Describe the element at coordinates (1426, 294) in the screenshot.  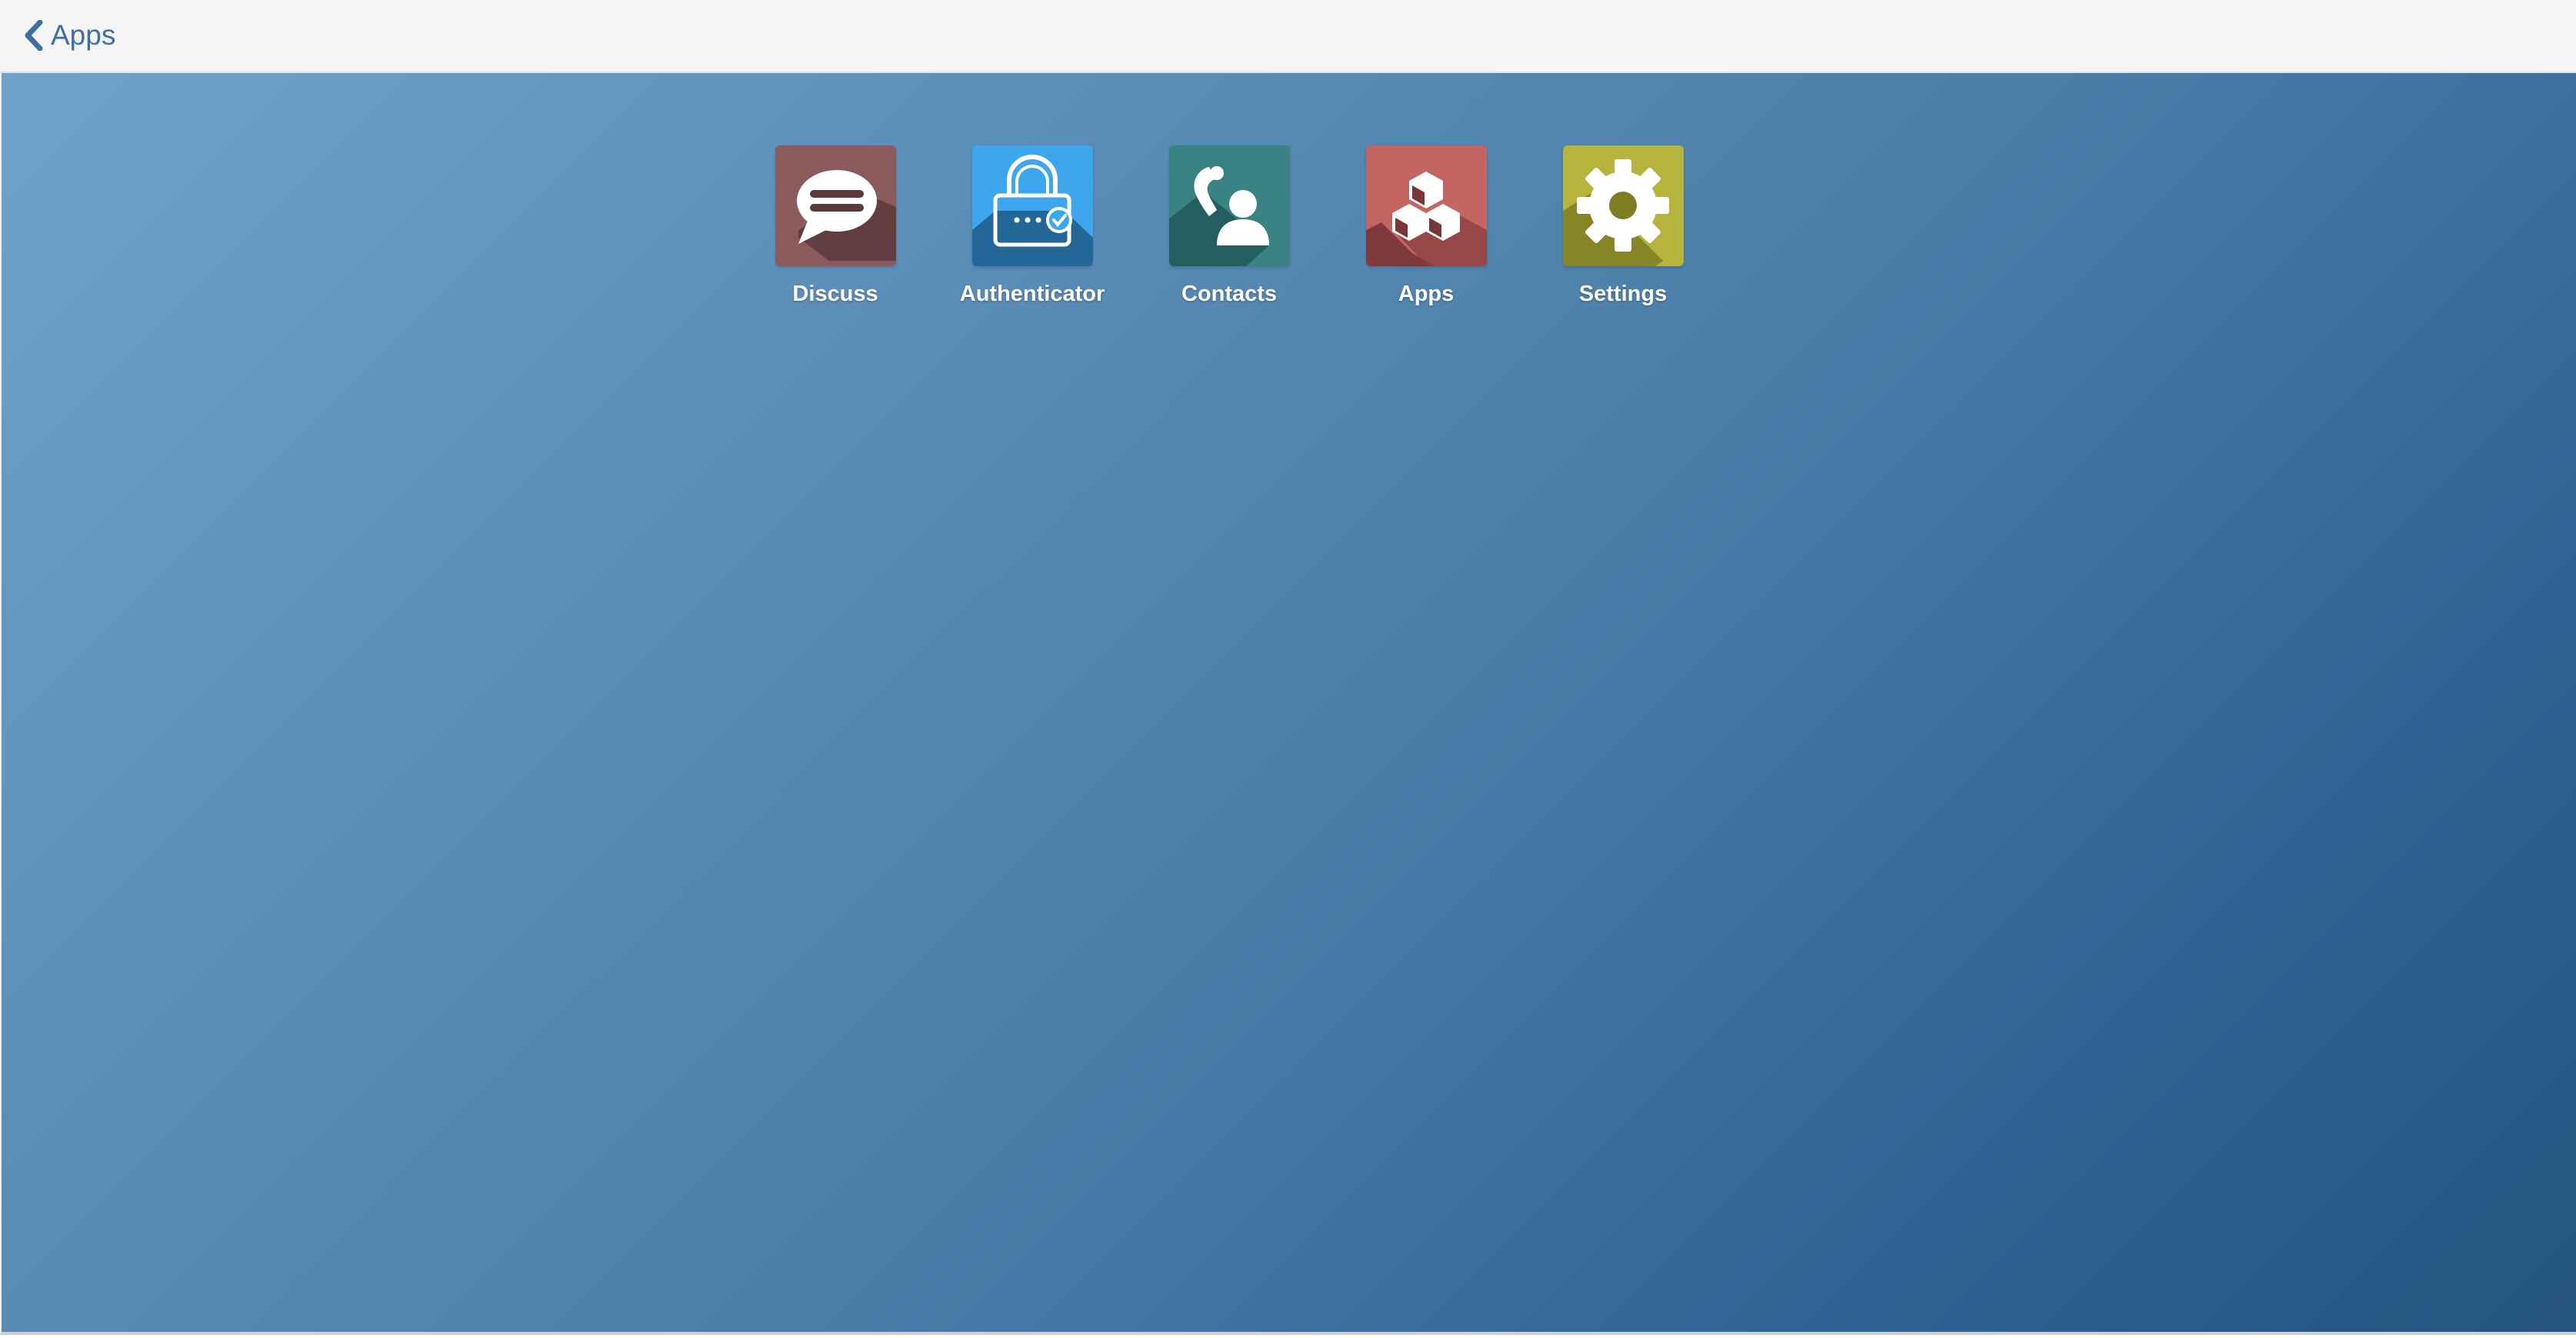
I see `app-label: Apps` at that location.